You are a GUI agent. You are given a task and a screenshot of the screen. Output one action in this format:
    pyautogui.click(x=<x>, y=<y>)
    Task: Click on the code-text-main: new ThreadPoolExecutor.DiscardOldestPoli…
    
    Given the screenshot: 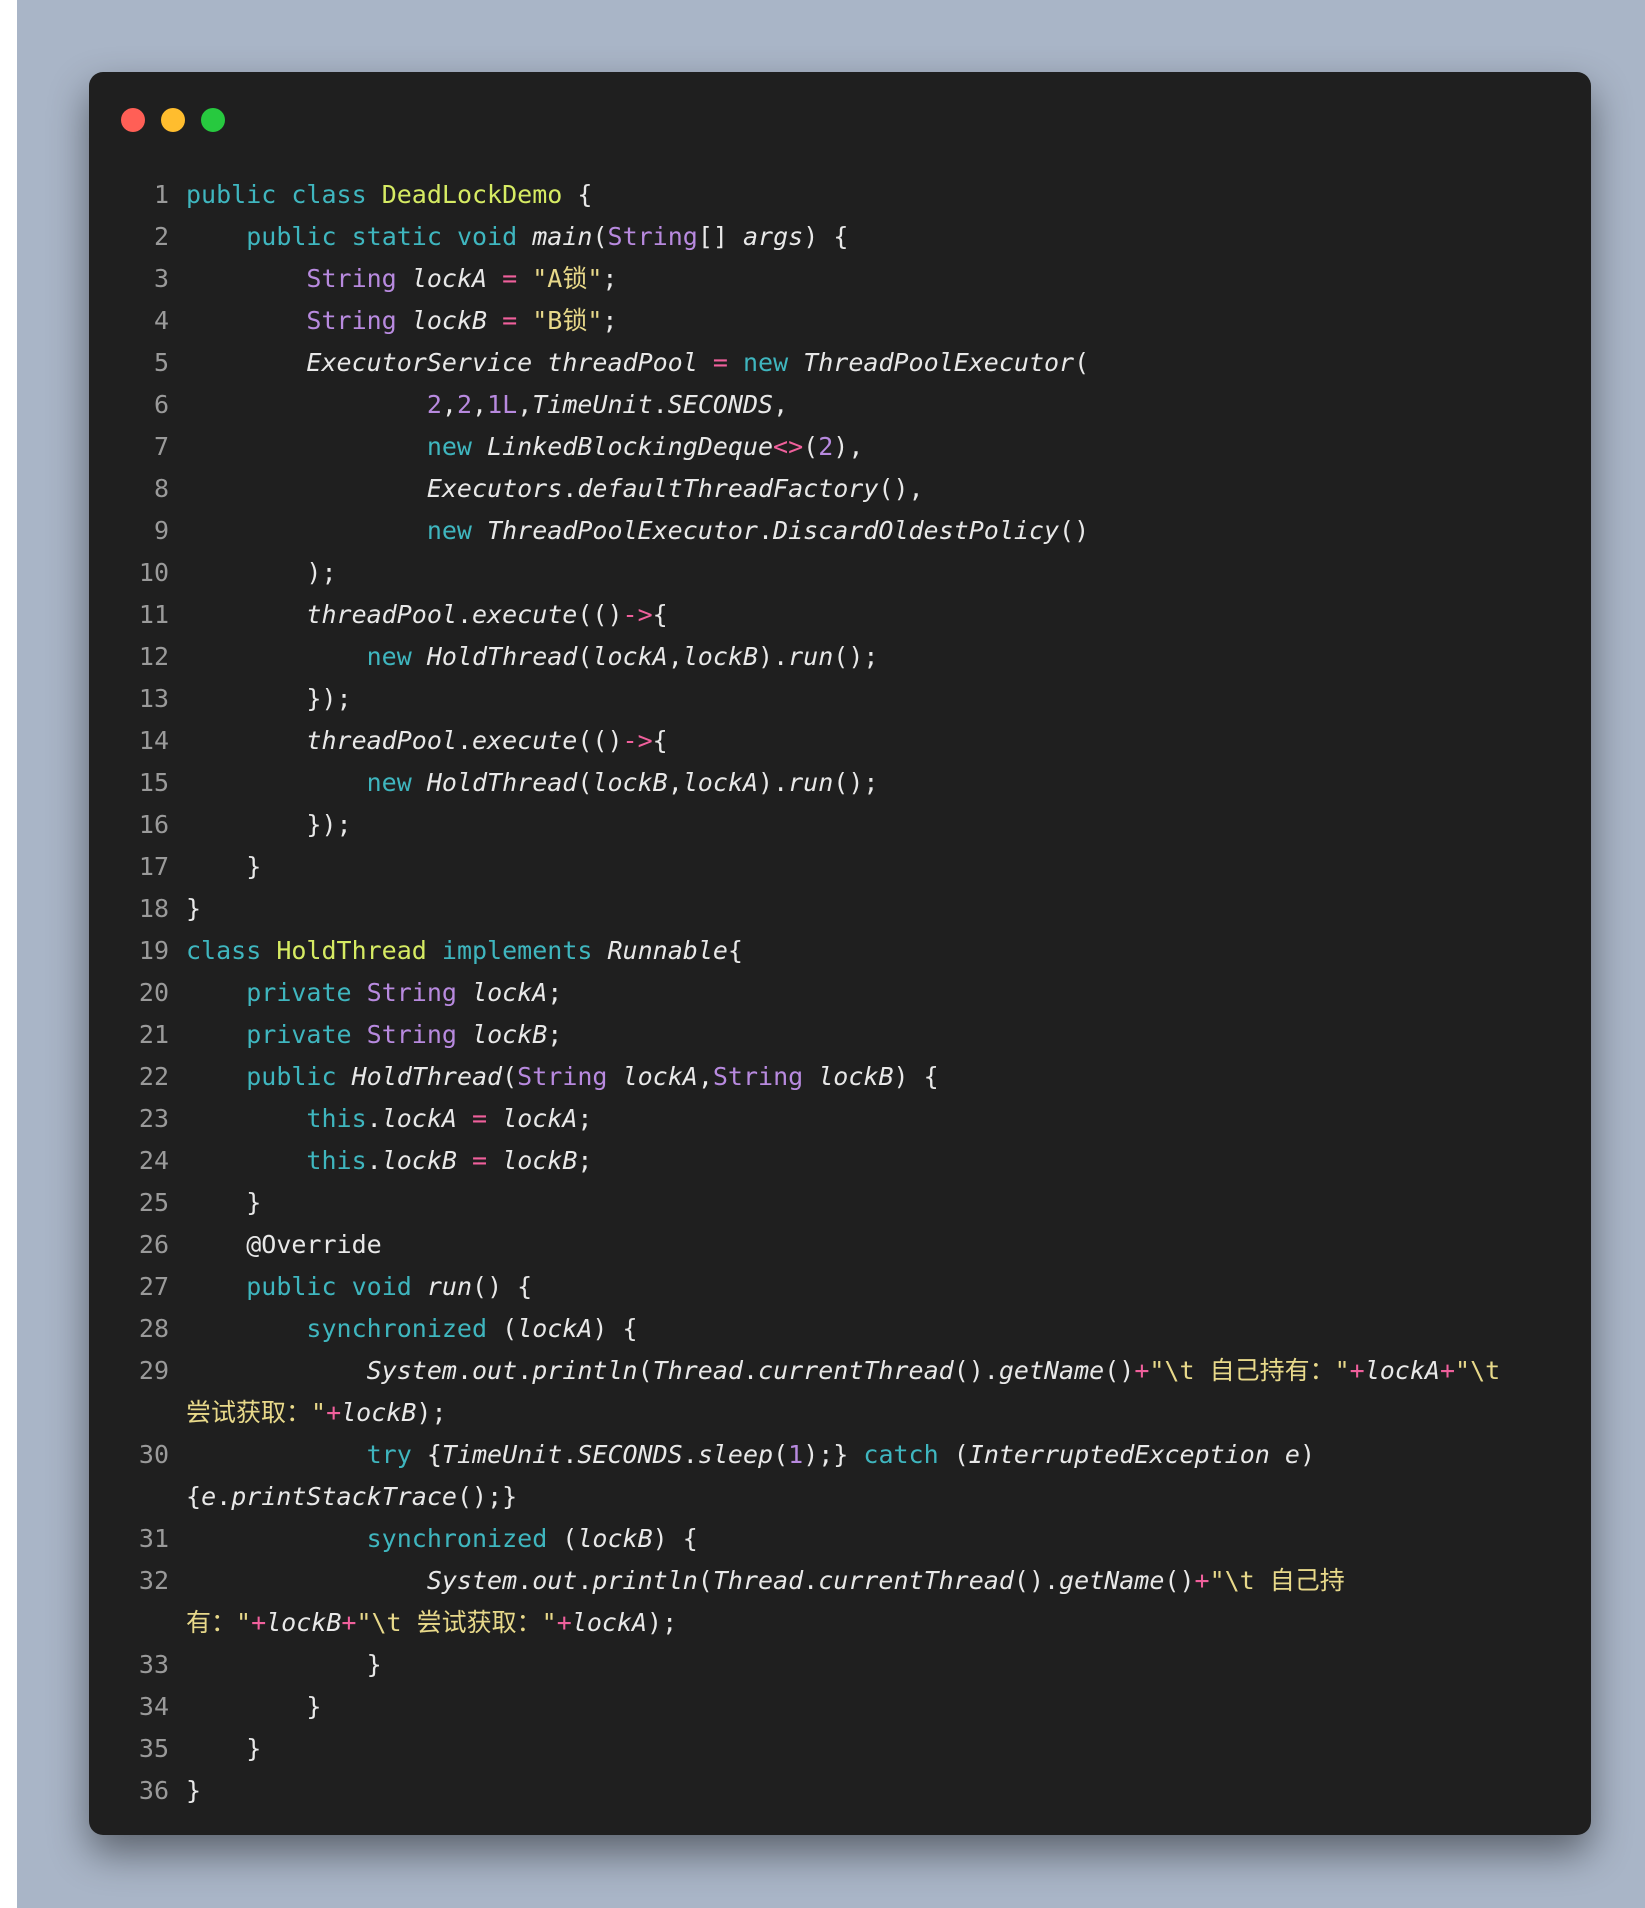 What is the action you would take?
    pyautogui.click(x=758, y=530)
    